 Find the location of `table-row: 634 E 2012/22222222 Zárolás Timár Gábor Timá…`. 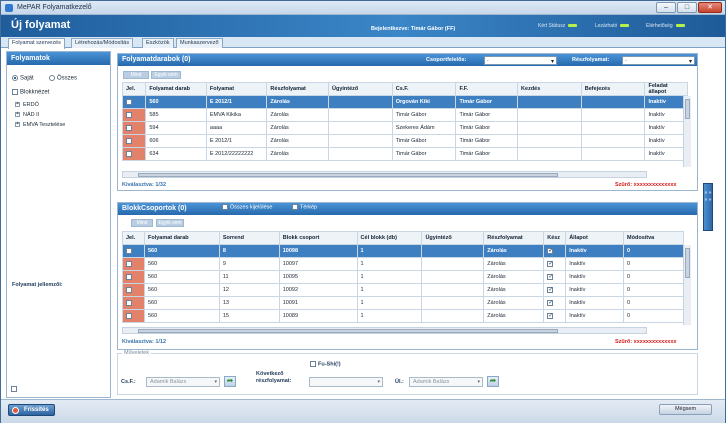

table-row: 634 E 2012/22222222 Zárolás Timár Gábor Timá… is located at coordinates (404, 154).